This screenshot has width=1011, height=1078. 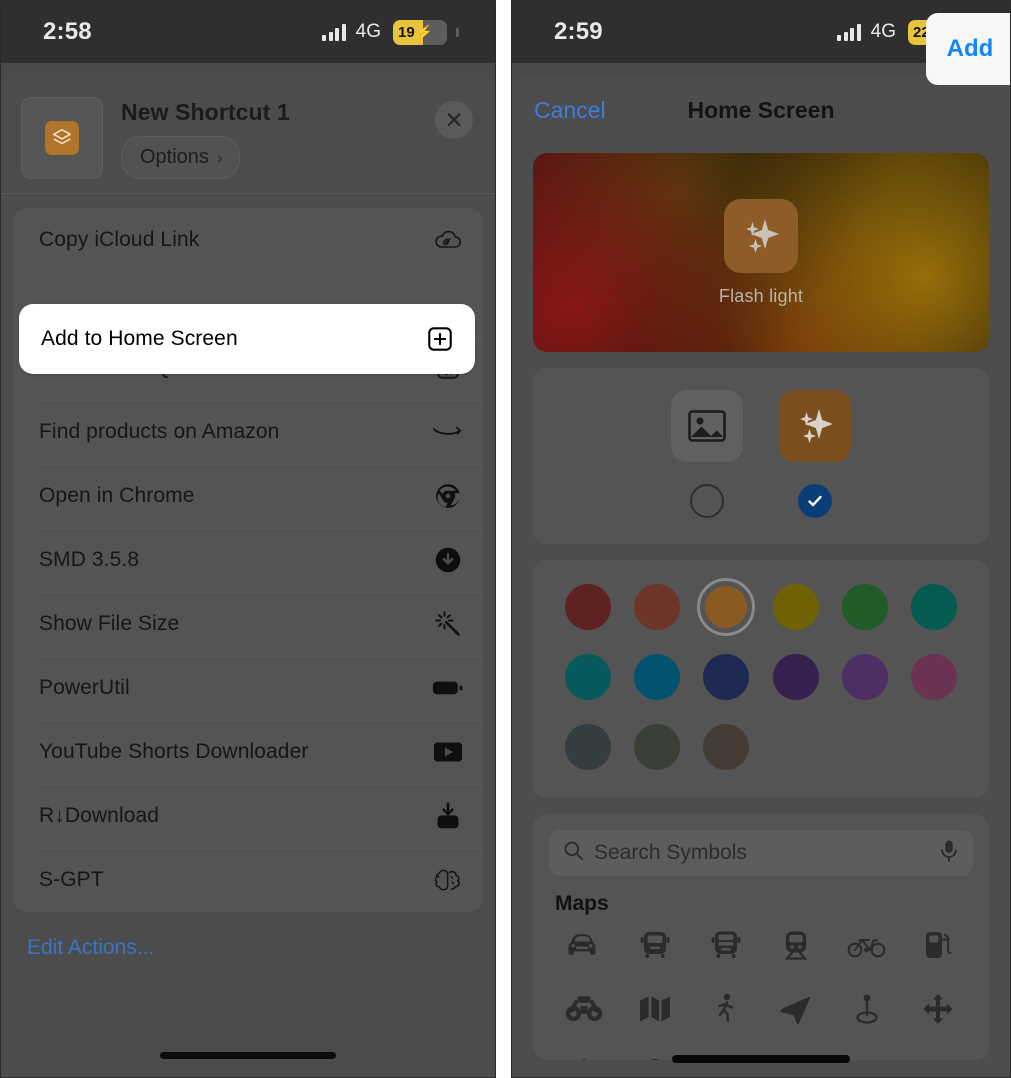 I want to click on download-box-icon, so click(x=448, y=816).